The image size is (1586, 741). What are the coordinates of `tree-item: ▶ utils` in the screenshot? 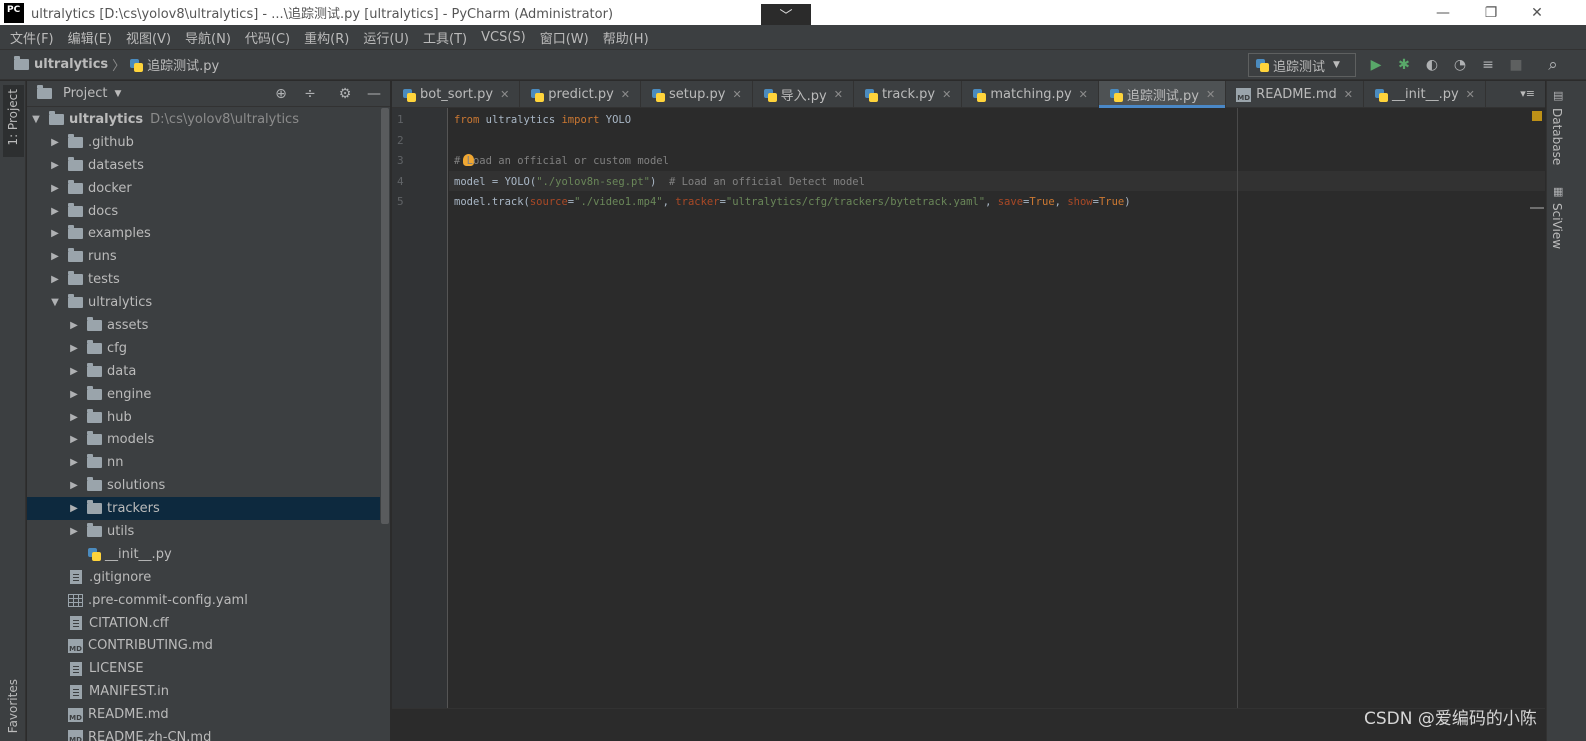 It's located at (203, 531).